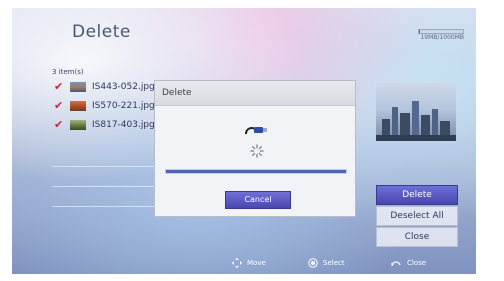 The height and width of the screenshot is (281, 504). What do you see at coordinates (123, 106) in the screenshot?
I see `file-name: IS570-221.jpg` at bounding box center [123, 106].